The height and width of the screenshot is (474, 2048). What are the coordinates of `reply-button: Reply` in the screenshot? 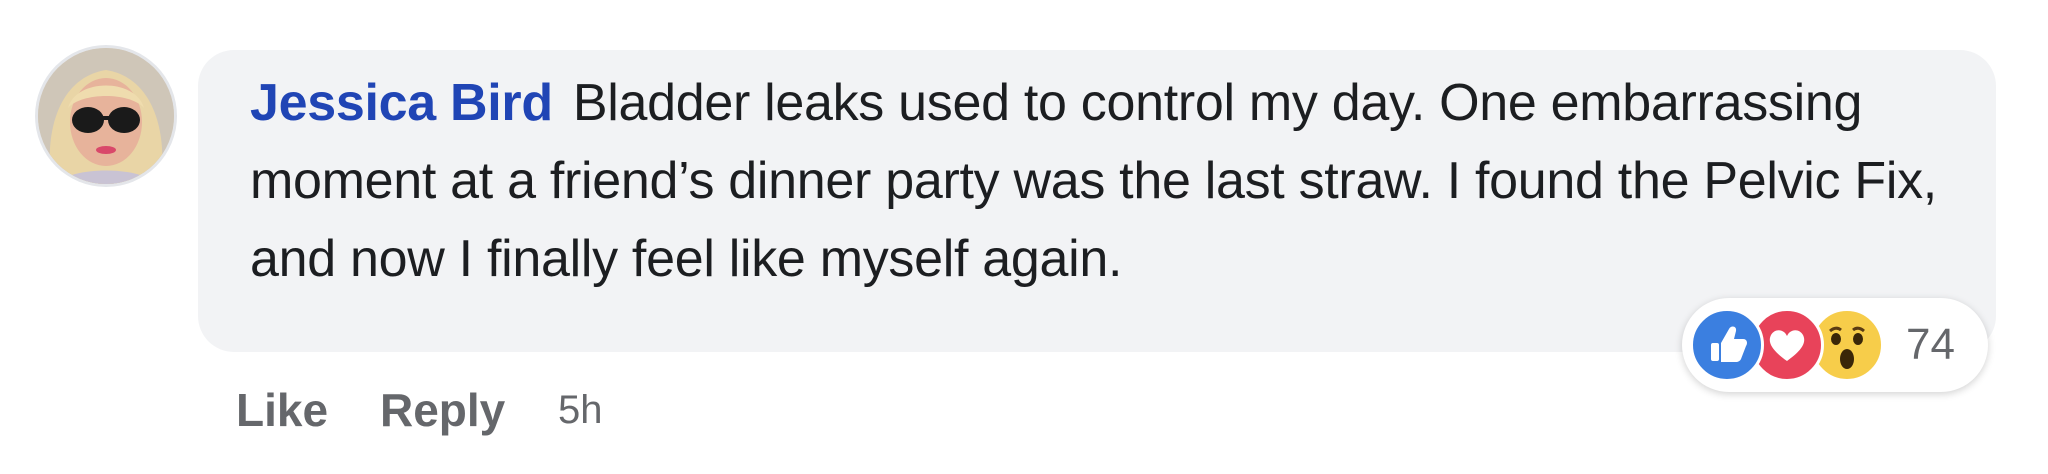 It's located at (442, 410).